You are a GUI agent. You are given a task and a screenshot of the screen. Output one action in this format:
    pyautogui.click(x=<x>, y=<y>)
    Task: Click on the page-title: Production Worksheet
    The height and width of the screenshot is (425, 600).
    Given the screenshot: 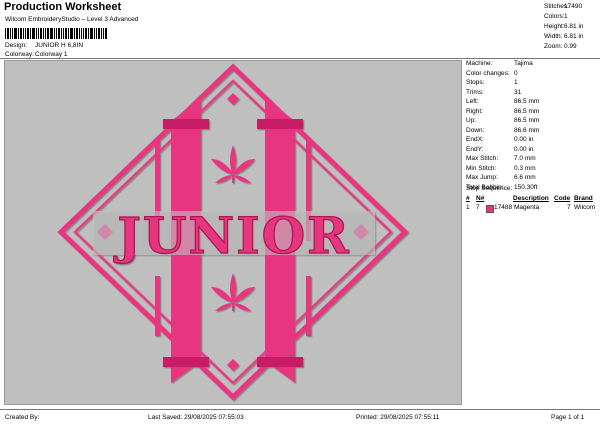 What is the action you would take?
    pyautogui.click(x=63, y=7)
    